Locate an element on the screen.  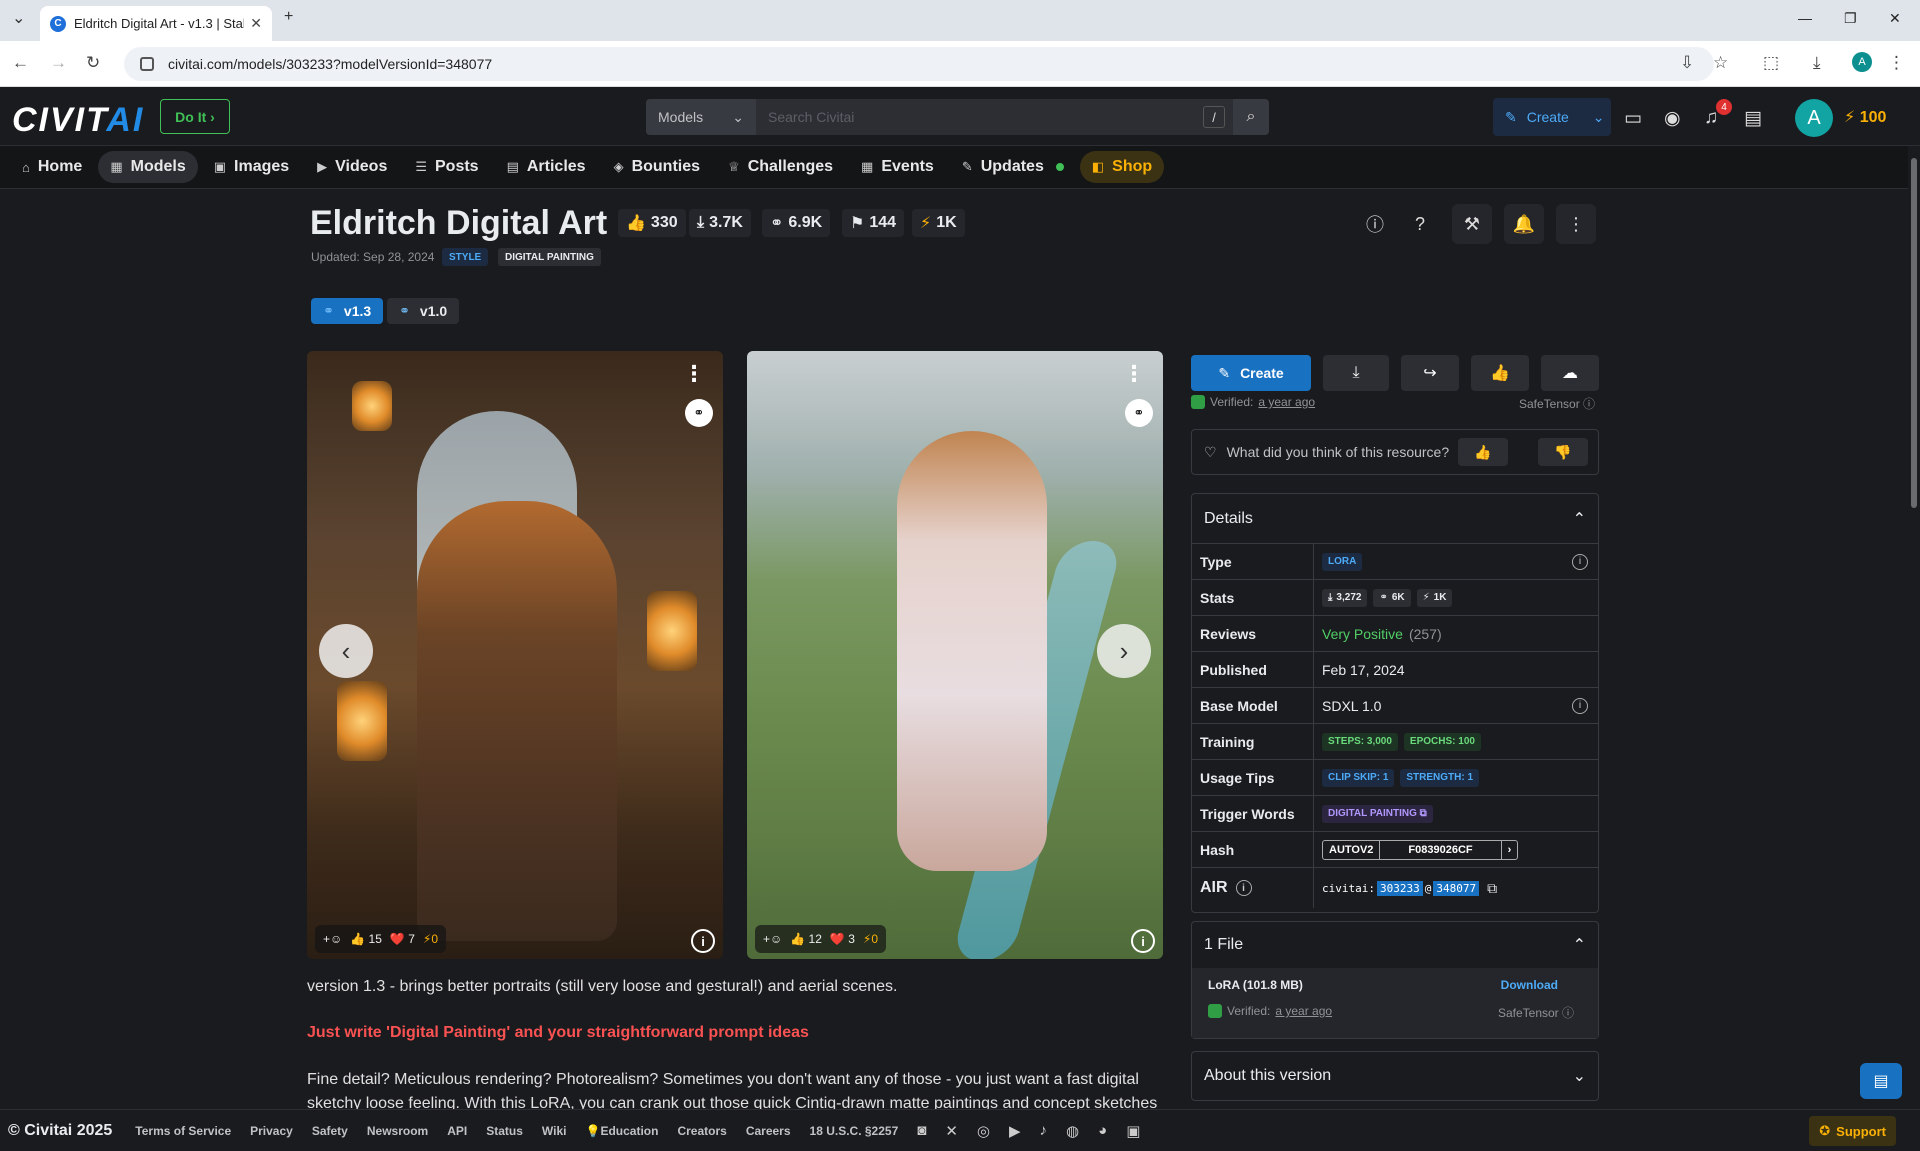
github-icon: ◕ is located at coordinates (1102, 1130).